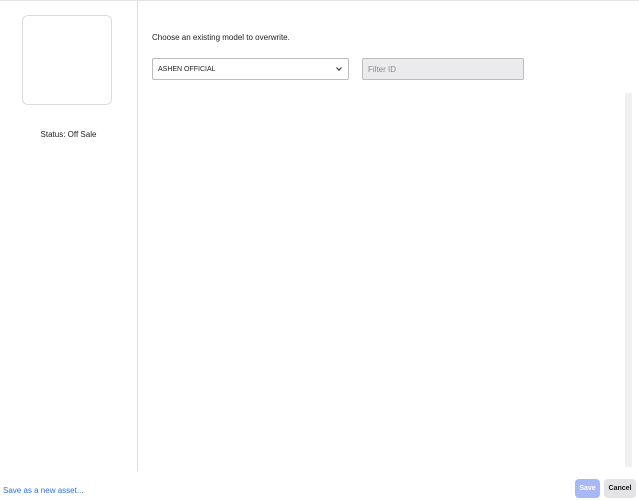 Image resolution: width=639 pixels, height=500 pixels. I want to click on model-select-dropdown: ASHEN OFFICIAL, so click(250, 69).